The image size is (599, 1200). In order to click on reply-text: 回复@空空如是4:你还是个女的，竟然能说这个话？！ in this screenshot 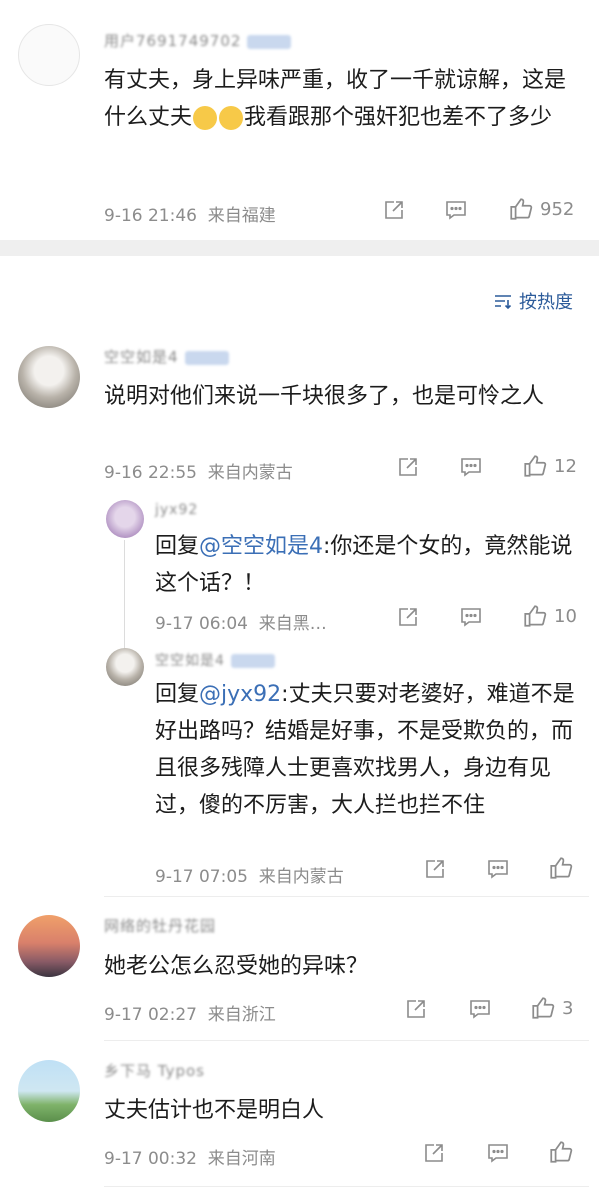, I will do `click(365, 565)`.